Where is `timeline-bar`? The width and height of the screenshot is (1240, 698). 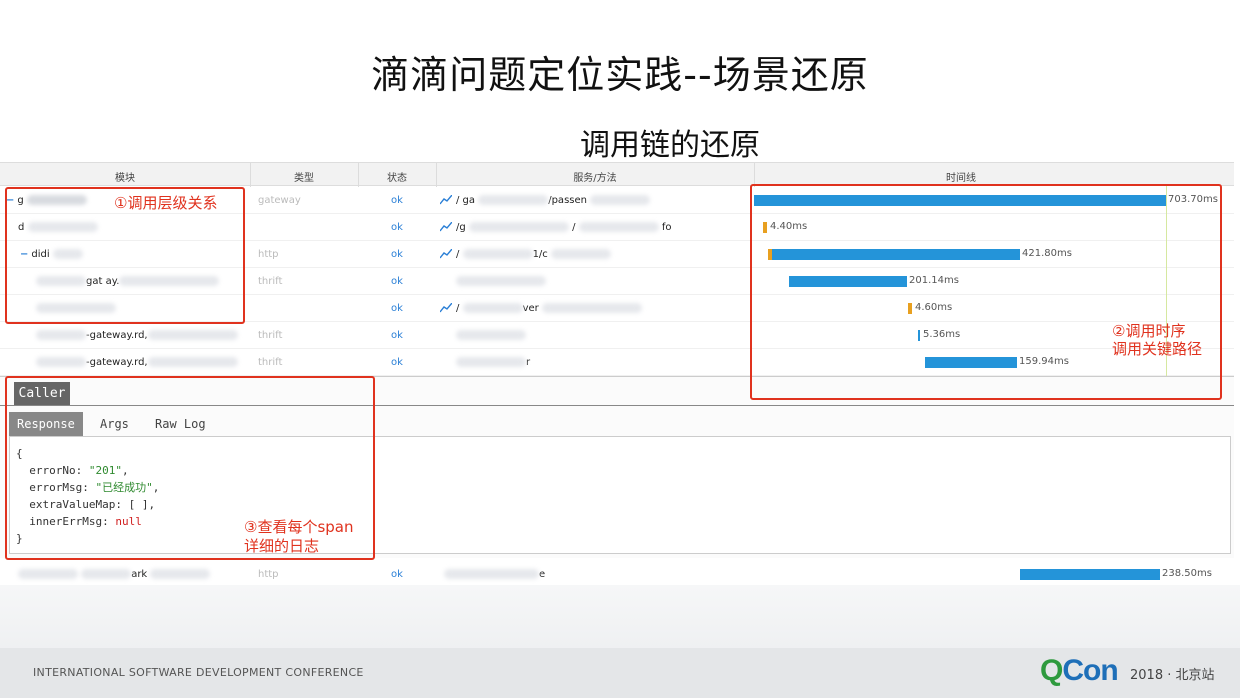 timeline-bar is located at coordinates (1090, 574).